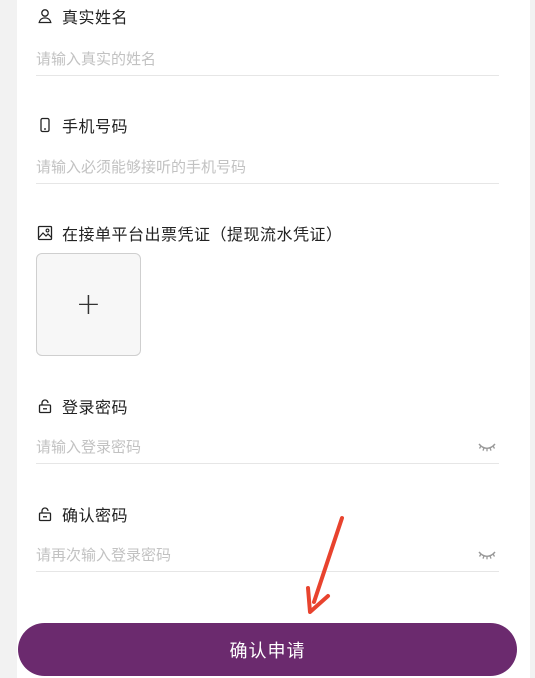 This screenshot has width=535, height=678. I want to click on confirm-password-label: 确认密码, so click(95, 515).